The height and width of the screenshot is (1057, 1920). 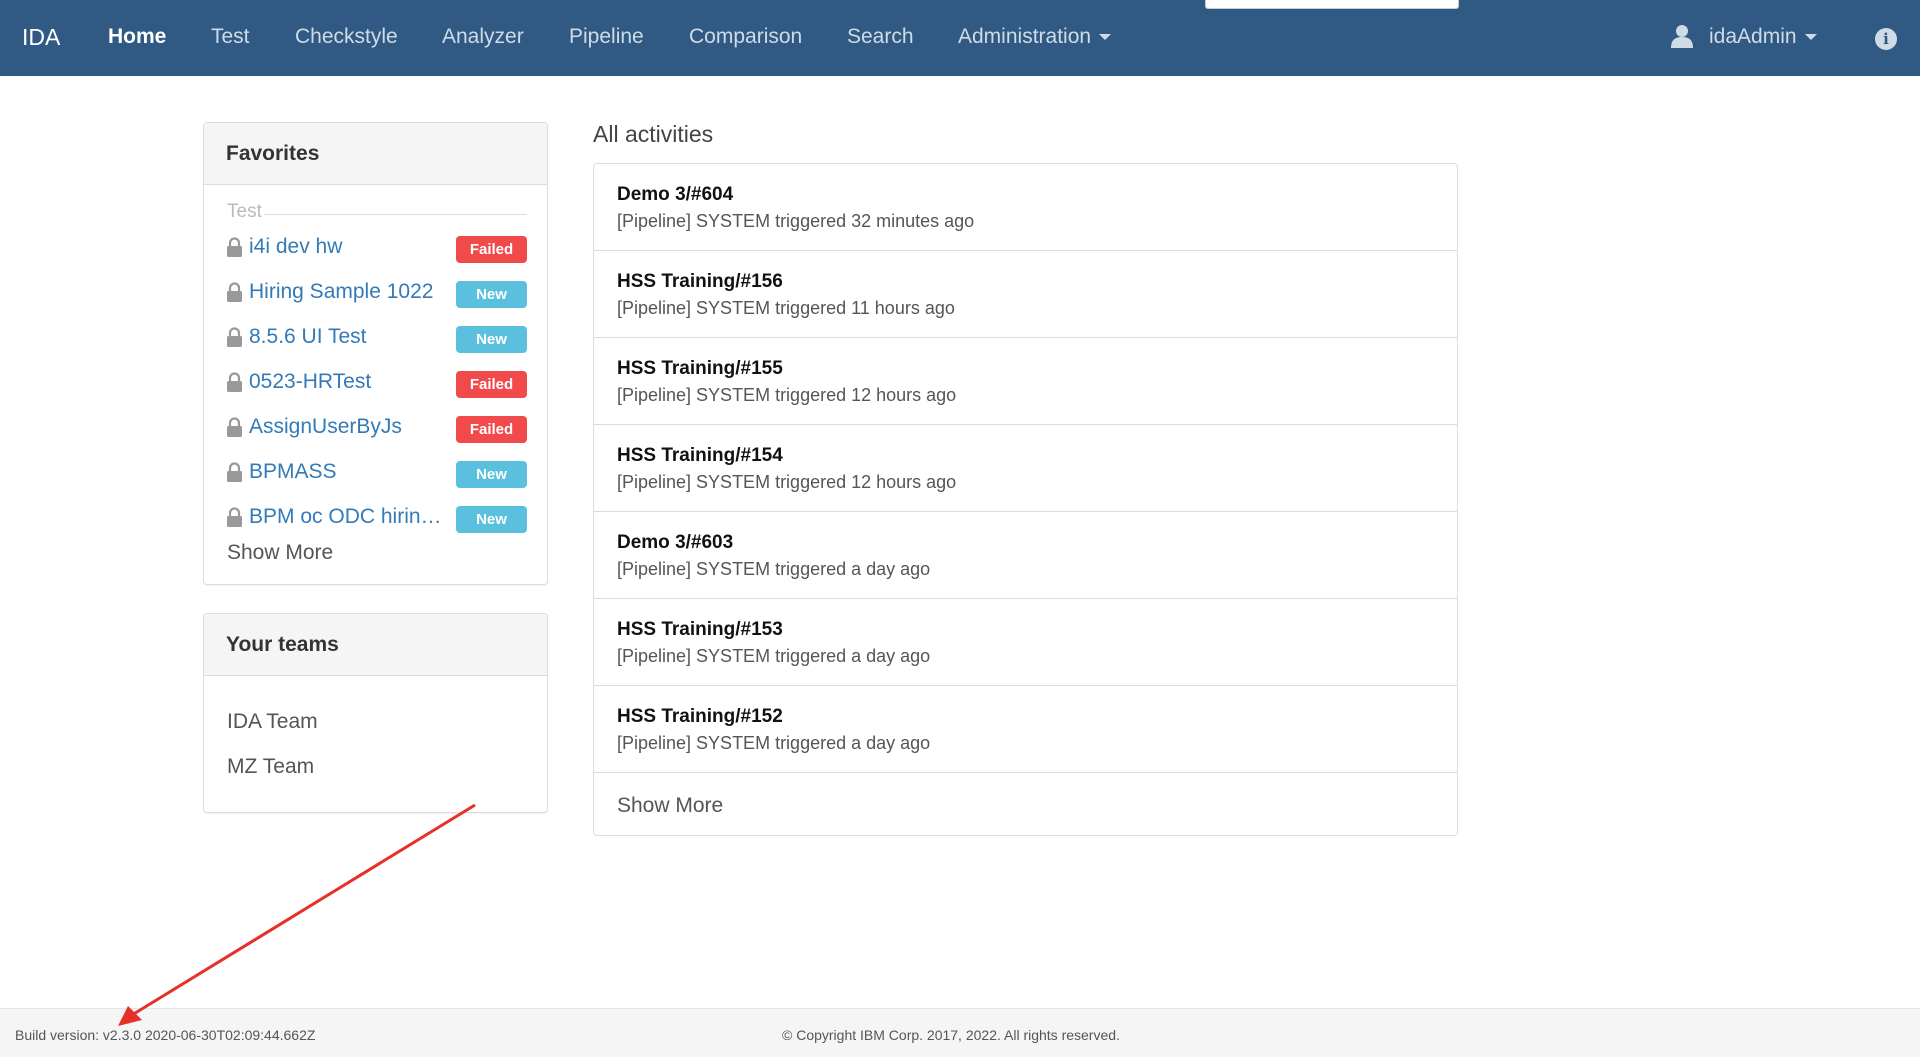 I want to click on favorite-item: BPM oc ODC hiring... New, so click(x=377, y=518).